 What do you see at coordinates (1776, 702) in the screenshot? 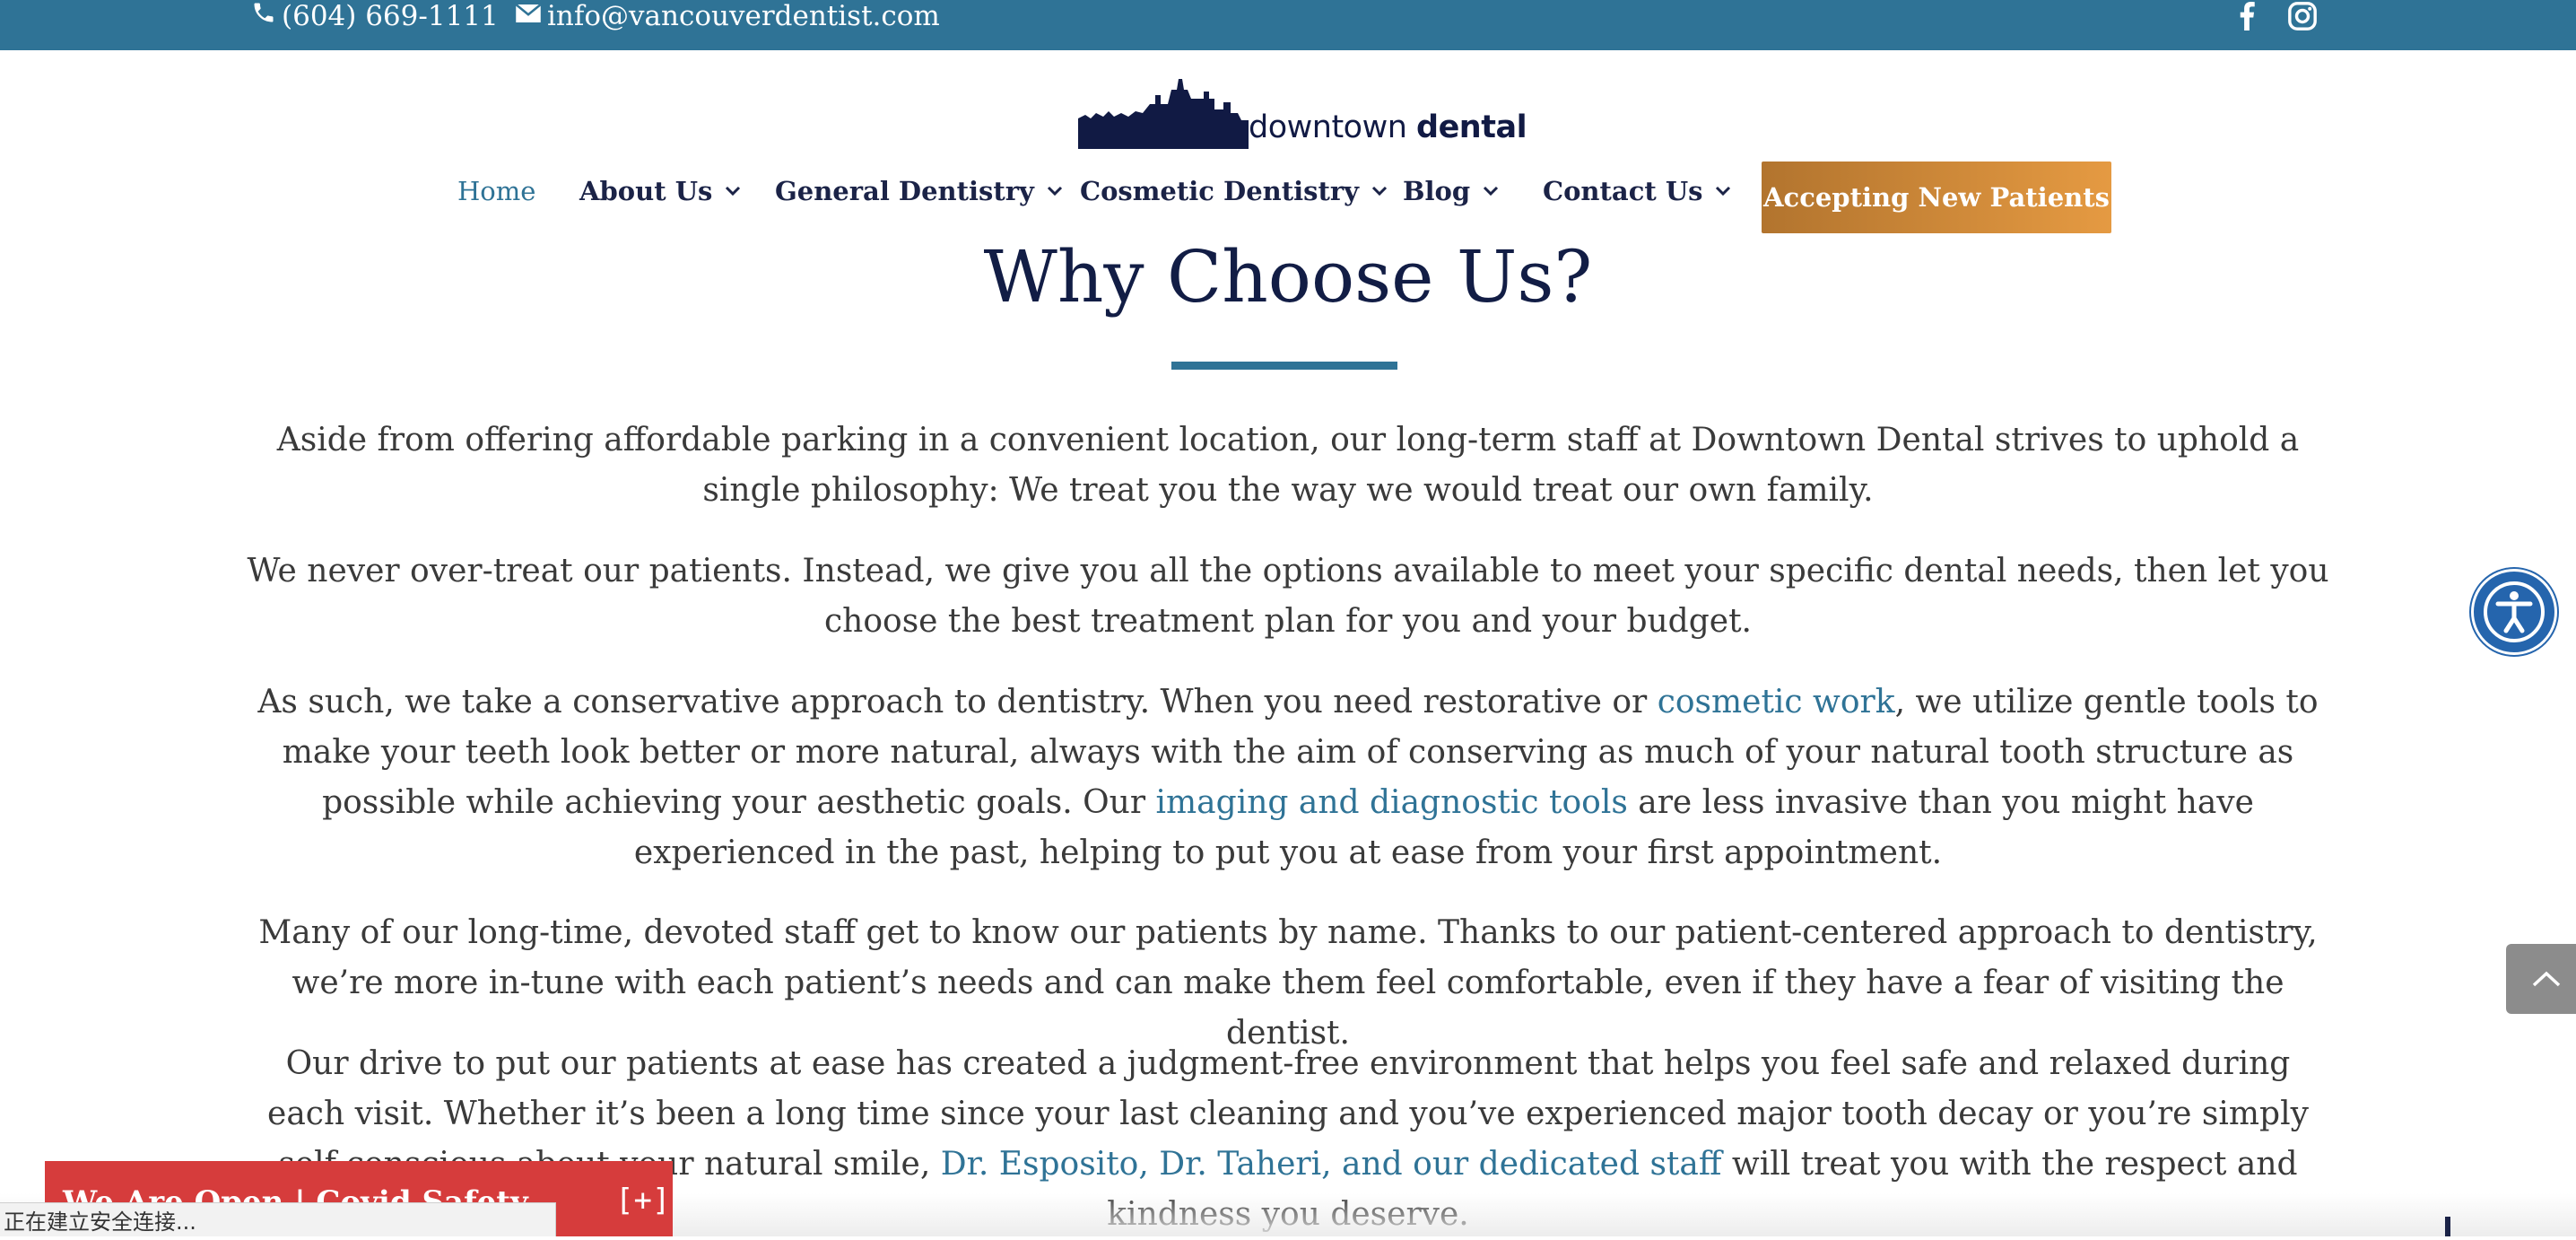
I see `cosmetic-work-link: cosmetic work` at bounding box center [1776, 702].